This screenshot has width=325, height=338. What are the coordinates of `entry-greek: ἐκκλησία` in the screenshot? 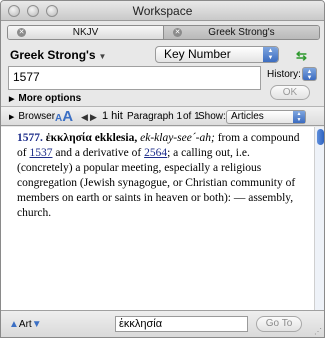 It's located at (68, 138).